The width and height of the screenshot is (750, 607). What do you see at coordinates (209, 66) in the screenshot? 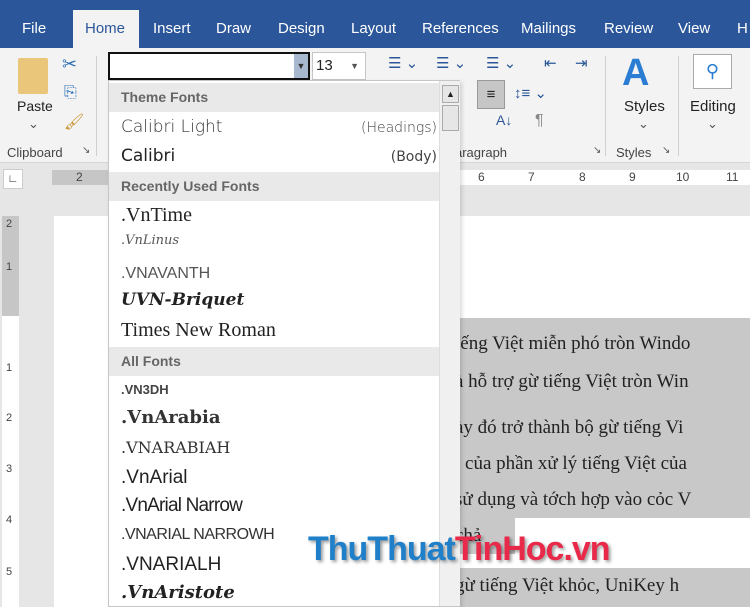
I see `font-name-input: ▼` at bounding box center [209, 66].